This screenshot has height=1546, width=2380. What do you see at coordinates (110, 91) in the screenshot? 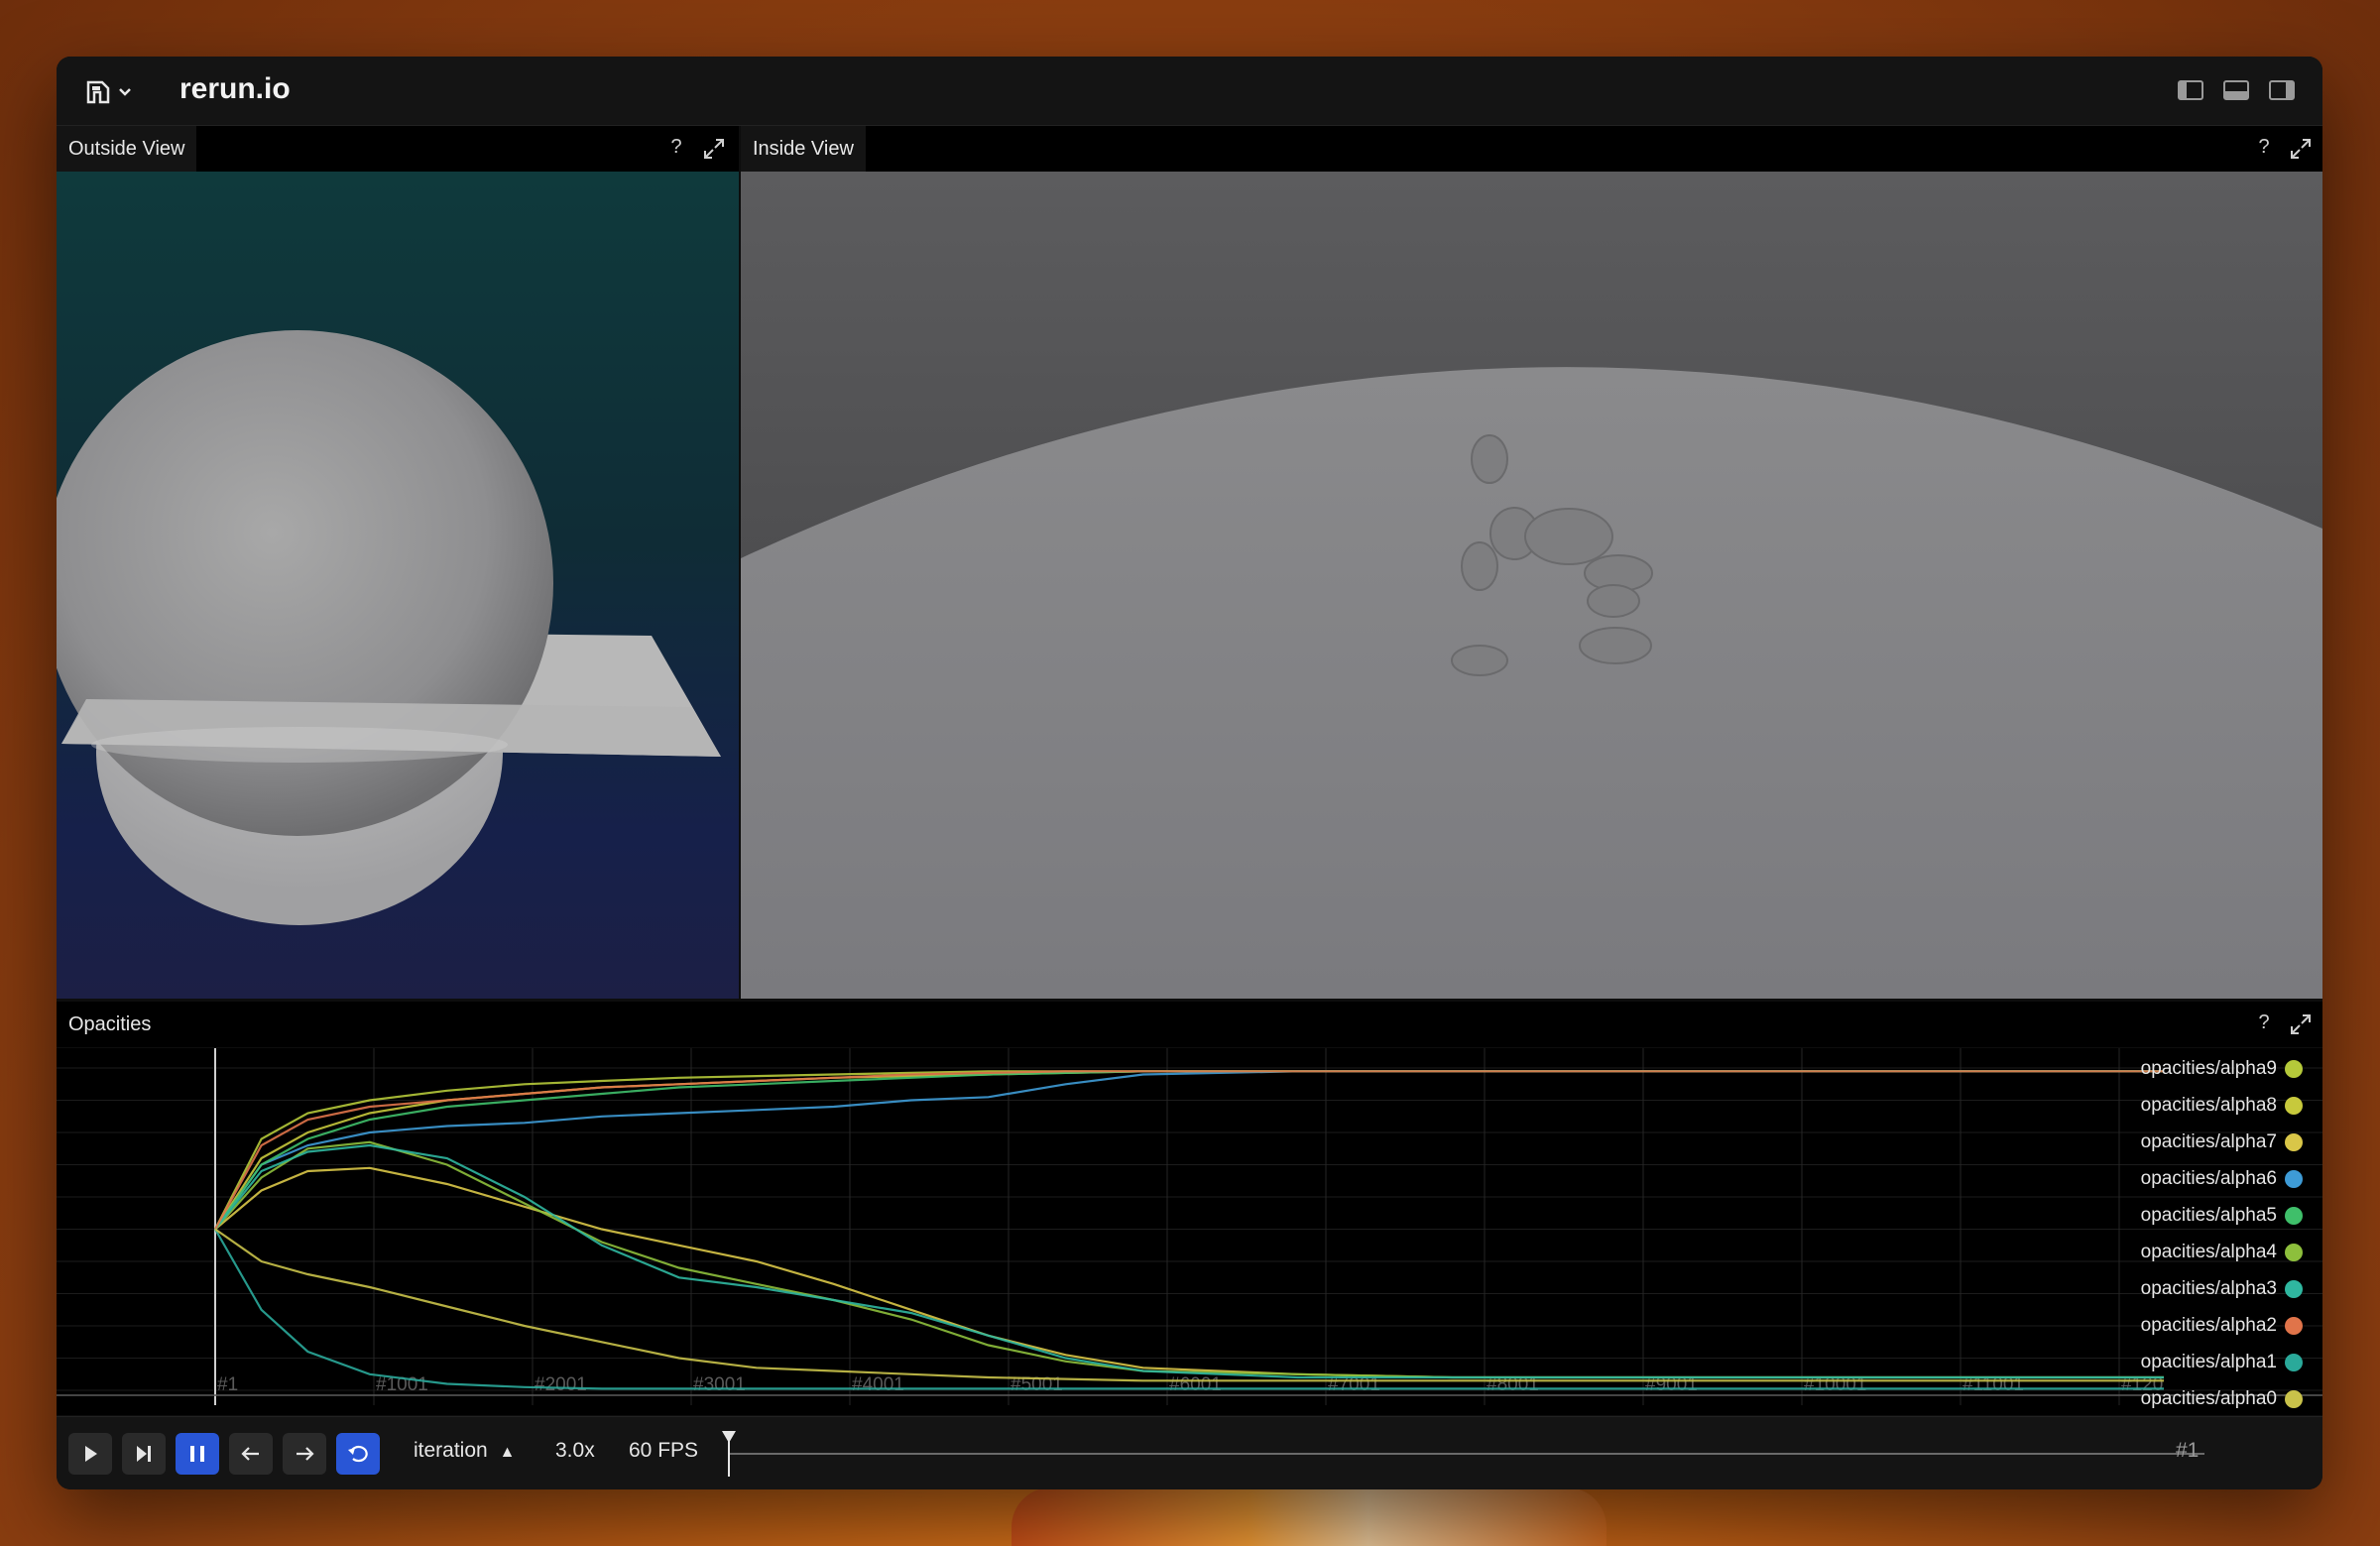
I see `rerun-logo-menu-icon` at bounding box center [110, 91].